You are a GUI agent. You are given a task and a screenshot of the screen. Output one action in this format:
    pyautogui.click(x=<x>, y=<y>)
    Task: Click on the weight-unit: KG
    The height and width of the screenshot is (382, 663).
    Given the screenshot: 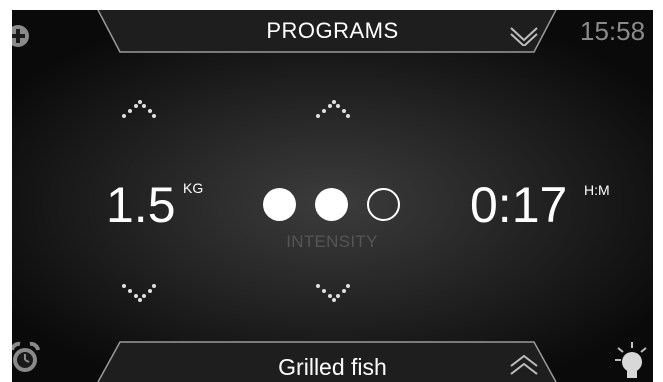 What is the action you would take?
    pyautogui.click(x=193, y=188)
    